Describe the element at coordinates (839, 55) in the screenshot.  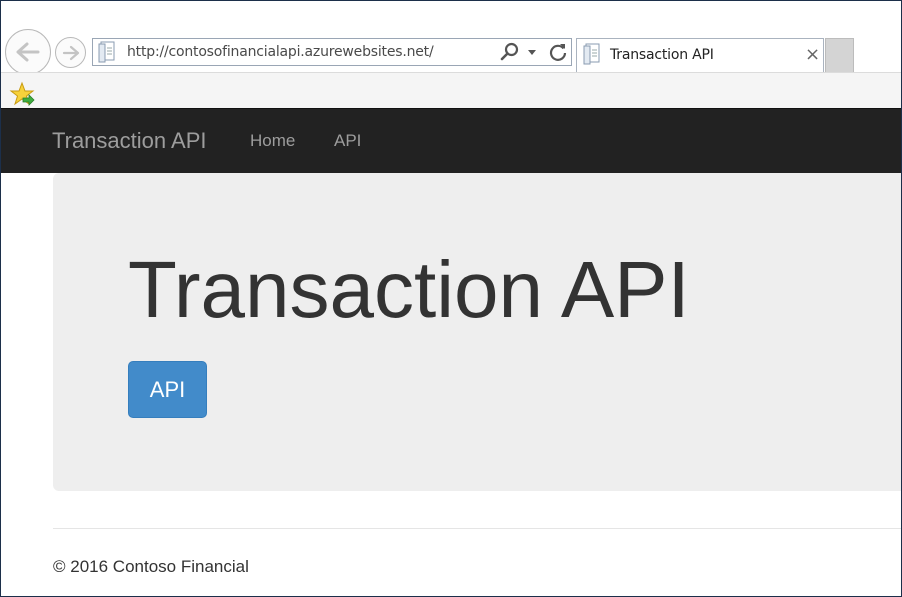
I see `new-tab-button` at that location.